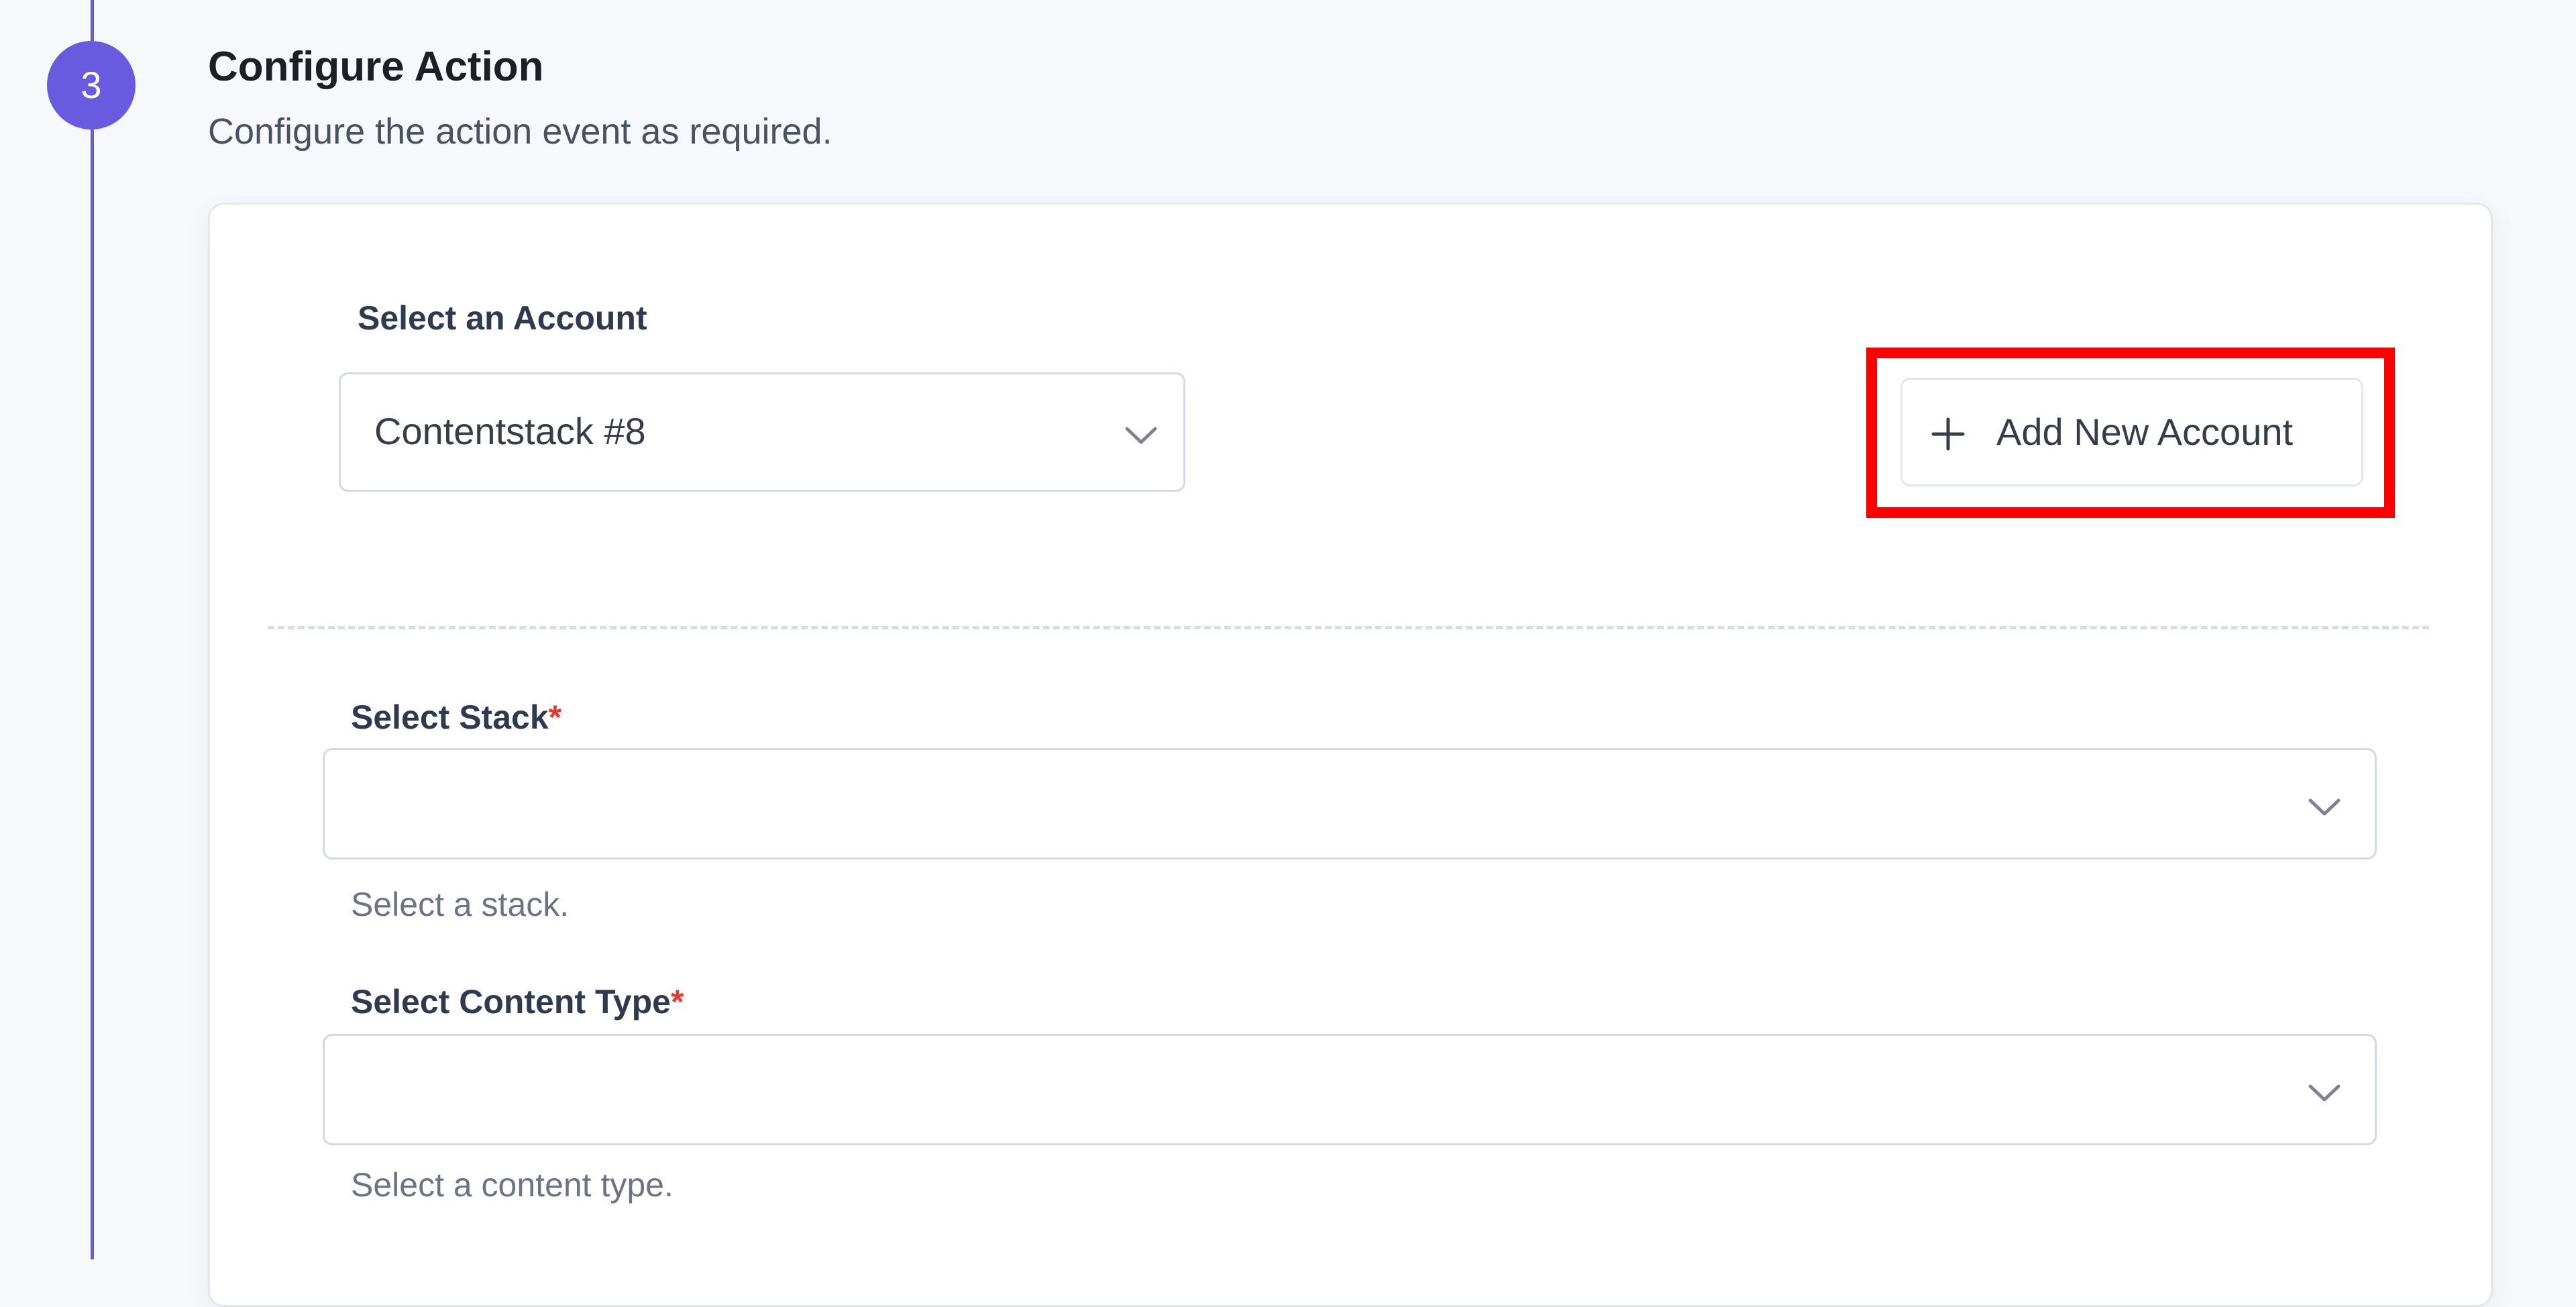  I want to click on timeline-line, so click(92, 629).